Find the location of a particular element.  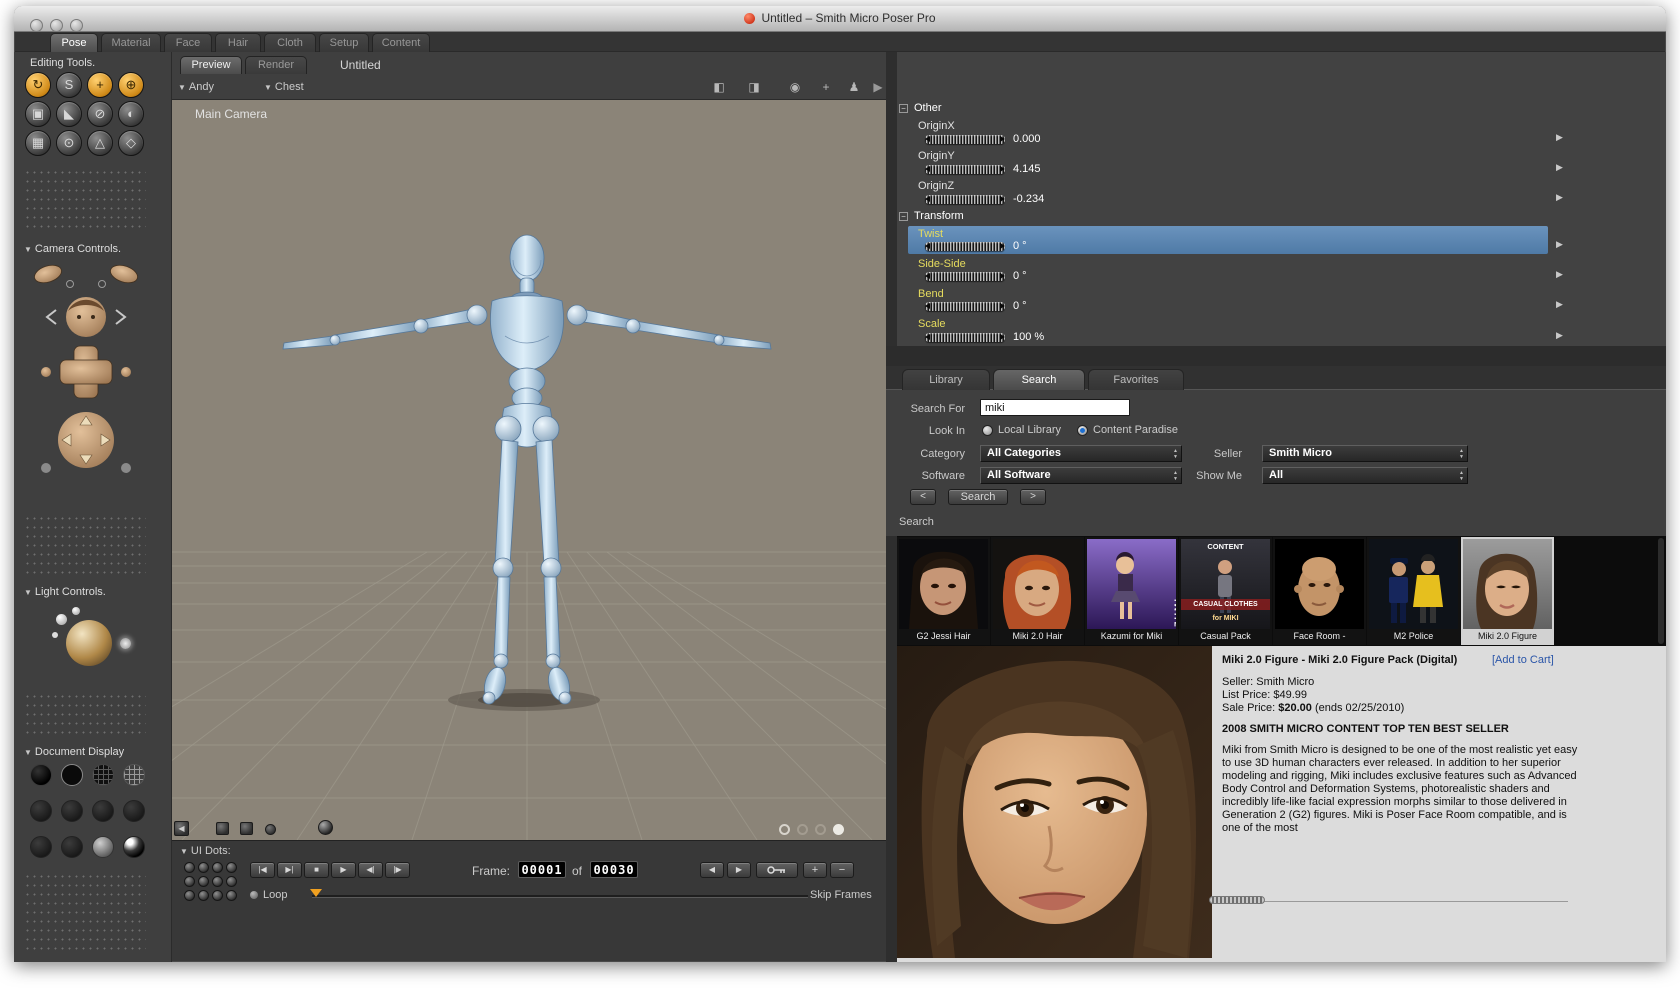

current-frame-counter: 00001 is located at coordinates (542, 869).